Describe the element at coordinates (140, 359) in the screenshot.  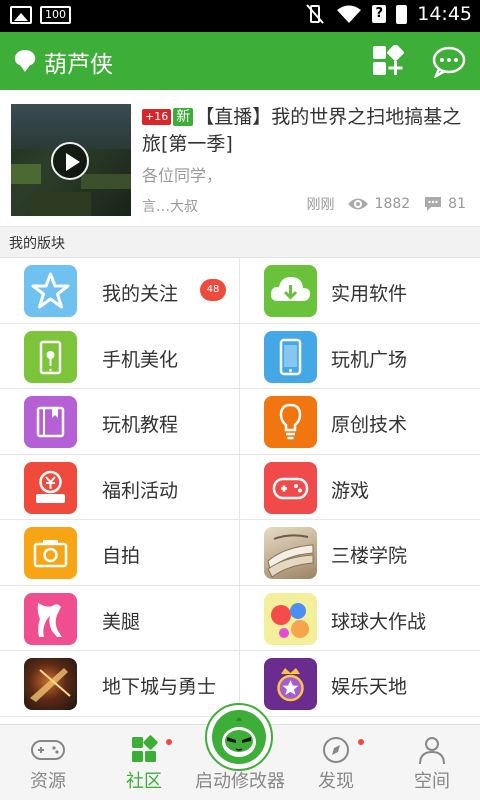
I see `board-label: 手机美化` at that location.